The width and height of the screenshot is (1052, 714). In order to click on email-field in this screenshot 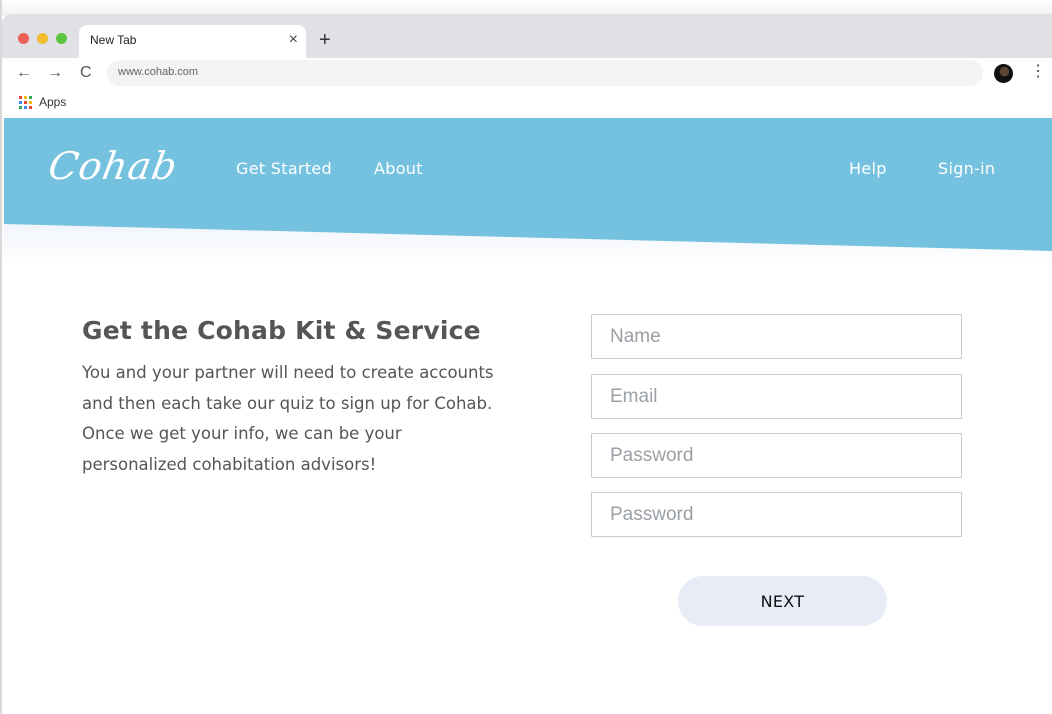, I will do `click(776, 396)`.